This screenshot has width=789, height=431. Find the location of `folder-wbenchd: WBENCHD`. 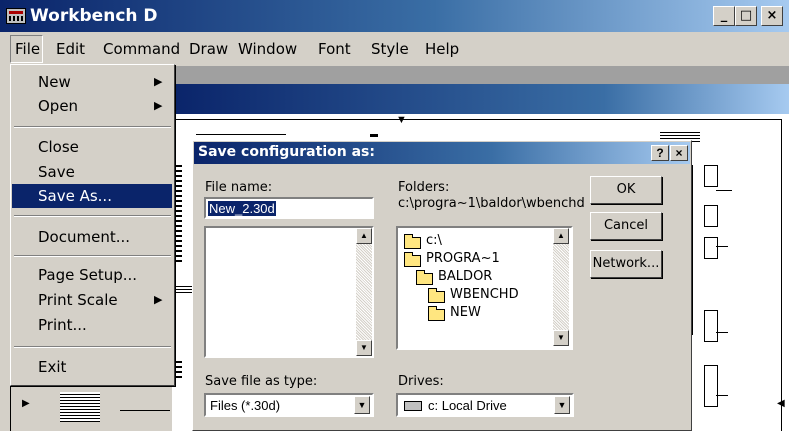

folder-wbenchd: WBENCHD is located at coordinates (484, 294).